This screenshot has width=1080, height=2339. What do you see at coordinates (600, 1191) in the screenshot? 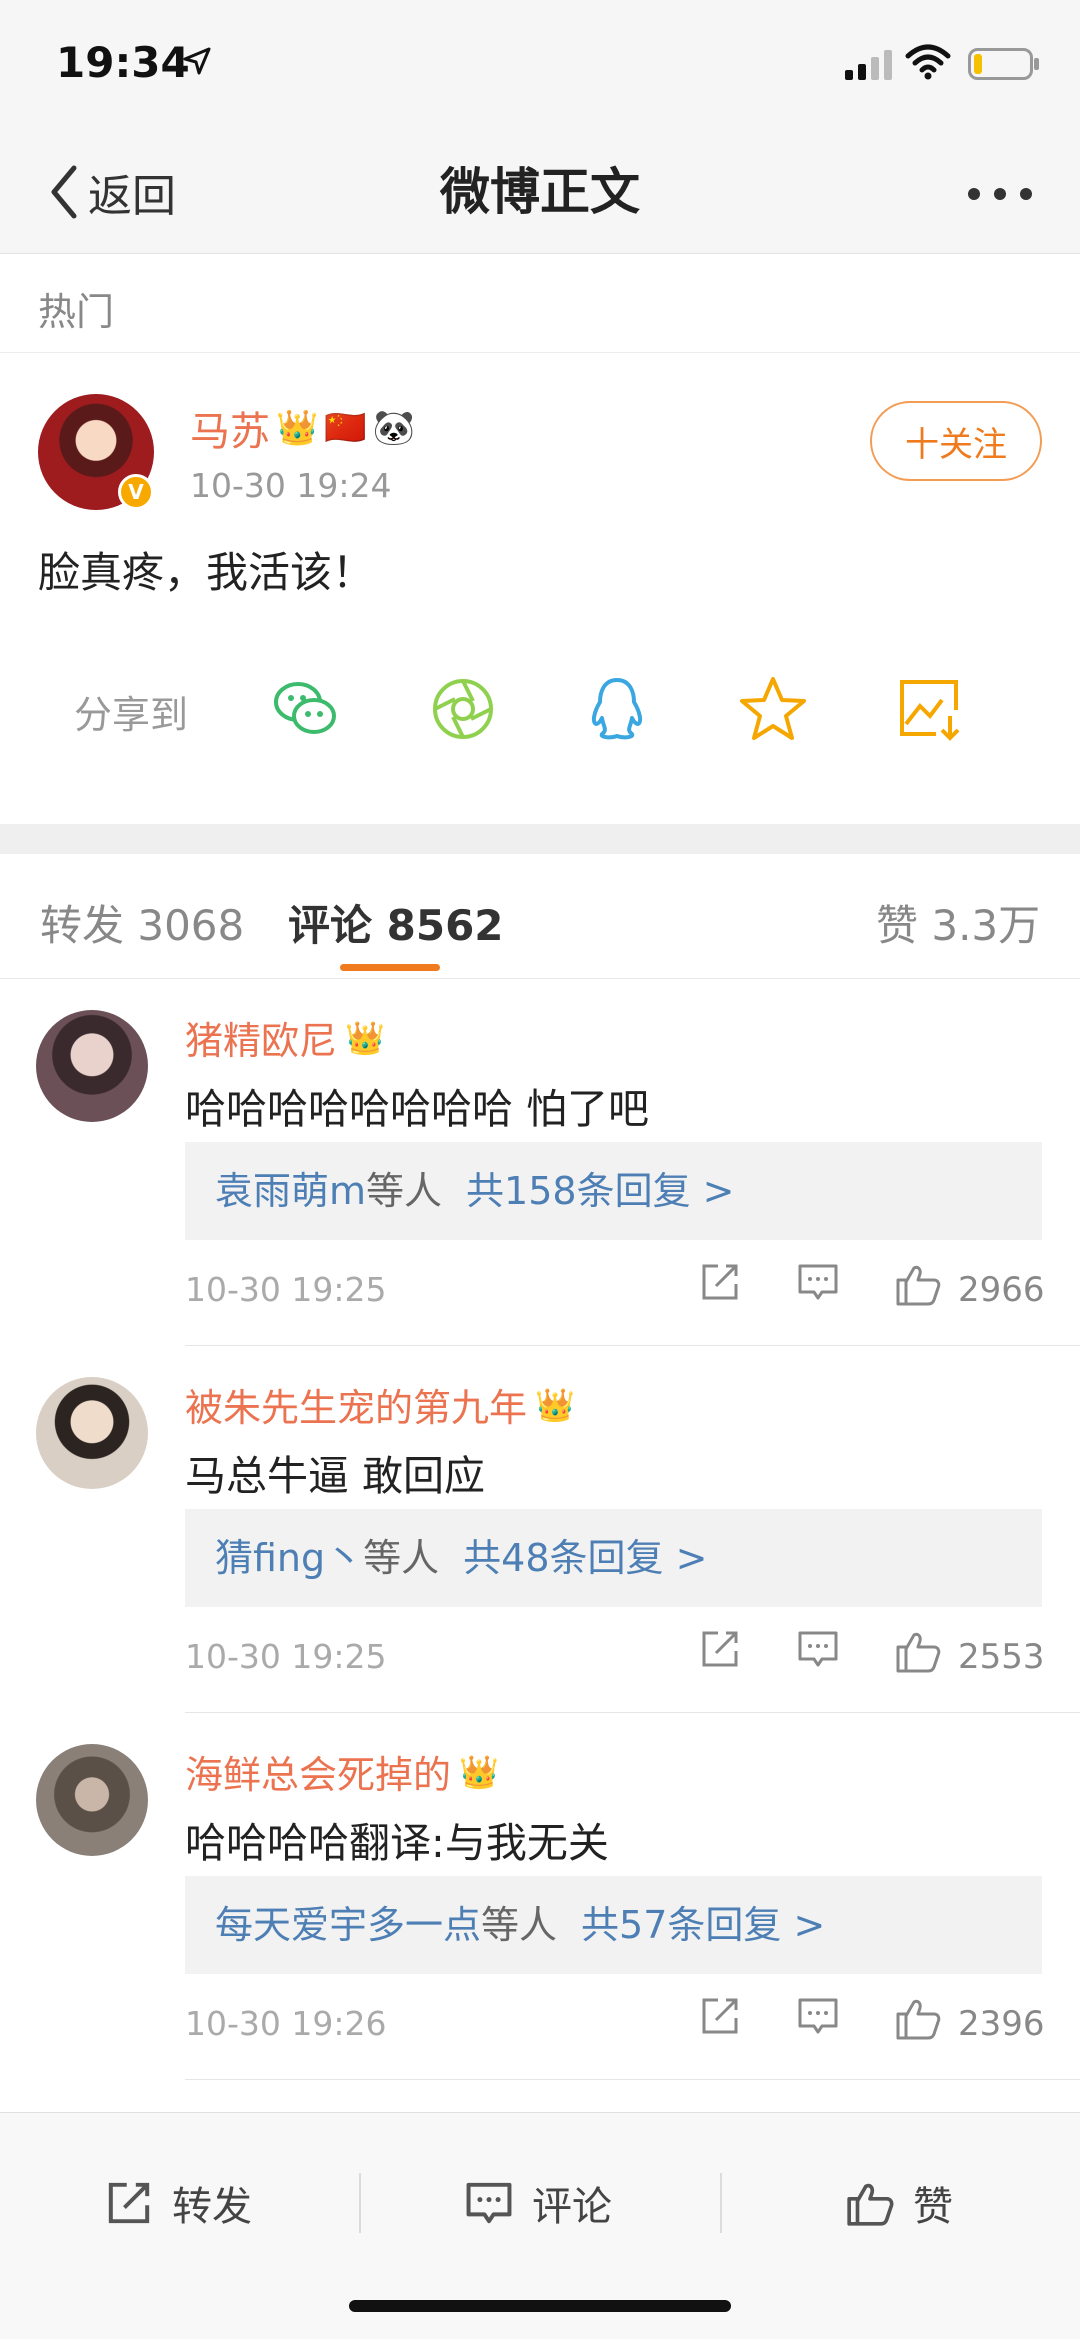
I see `reply-count-link: 共158条回复 >` at bounding box center [600, 1191].